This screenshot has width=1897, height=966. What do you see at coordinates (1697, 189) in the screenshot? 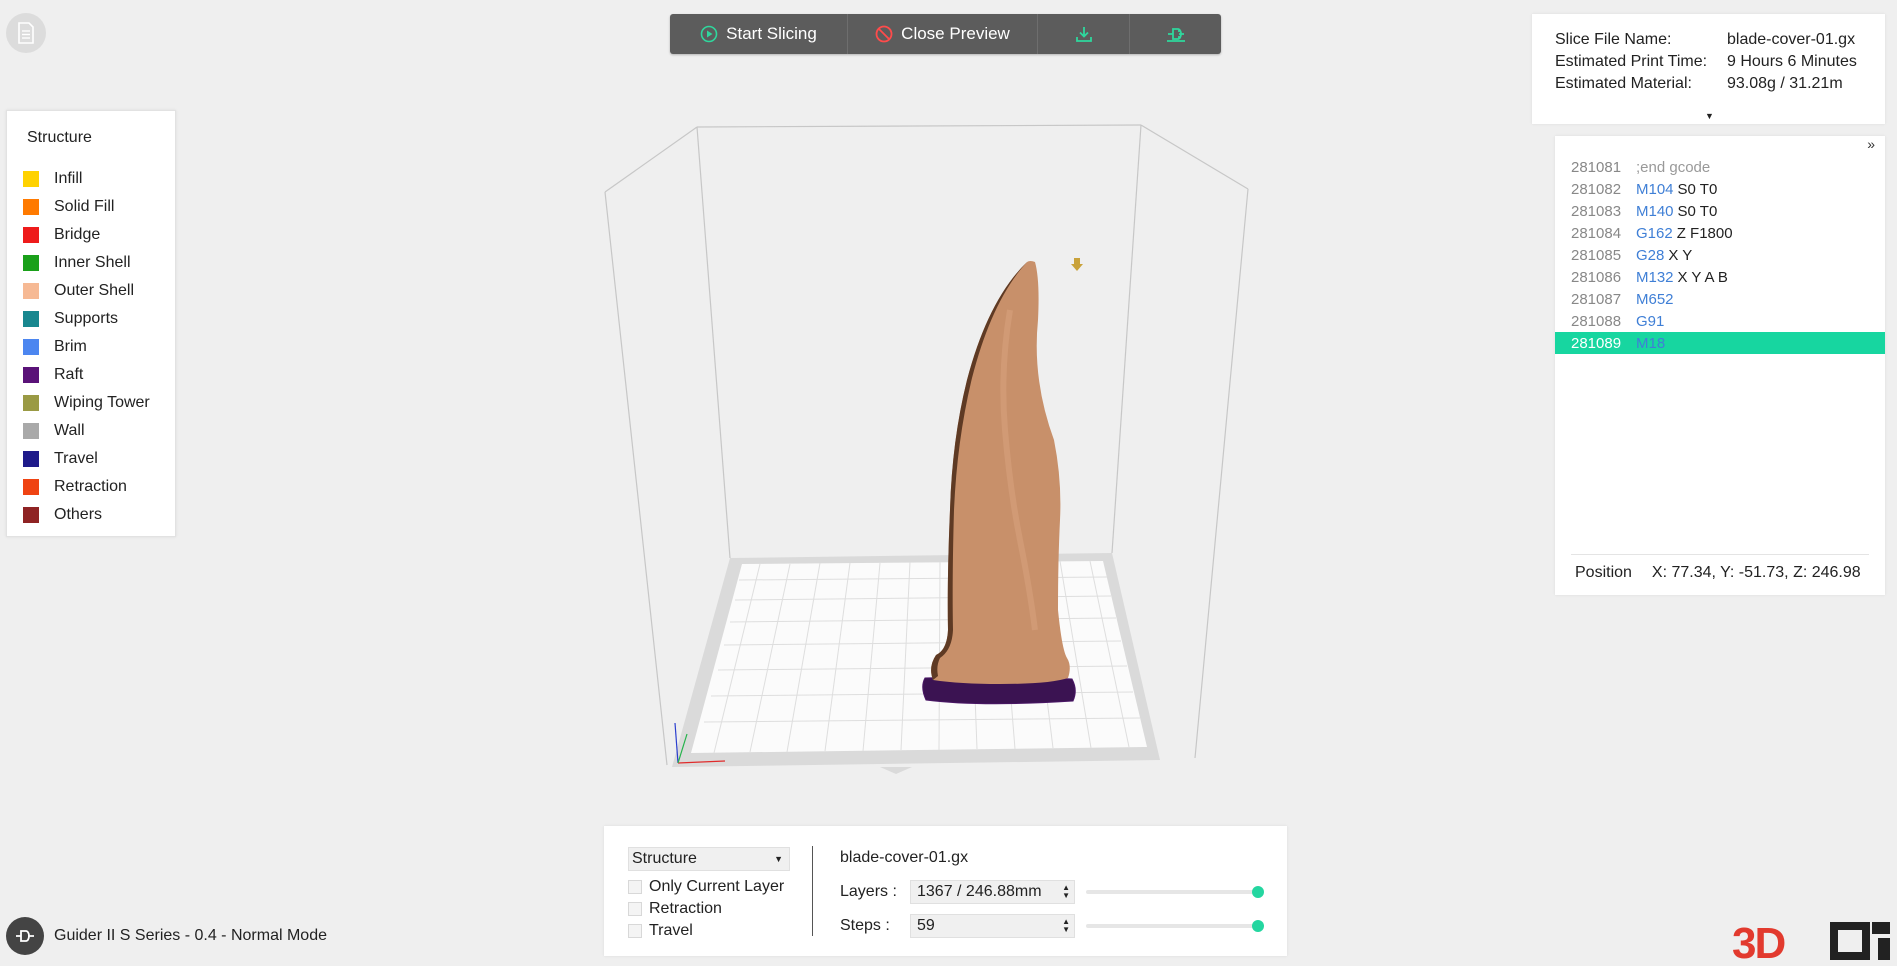
I see `gcode-args: S0 T0` at bounding box center [1697, 189].